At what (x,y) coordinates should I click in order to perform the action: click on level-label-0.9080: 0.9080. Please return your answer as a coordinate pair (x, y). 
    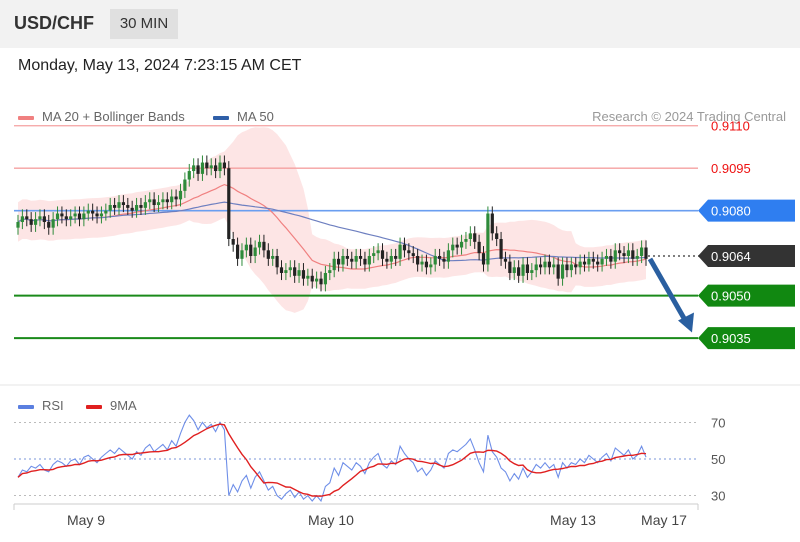
    Looking at the image, I should click on (731, 211).